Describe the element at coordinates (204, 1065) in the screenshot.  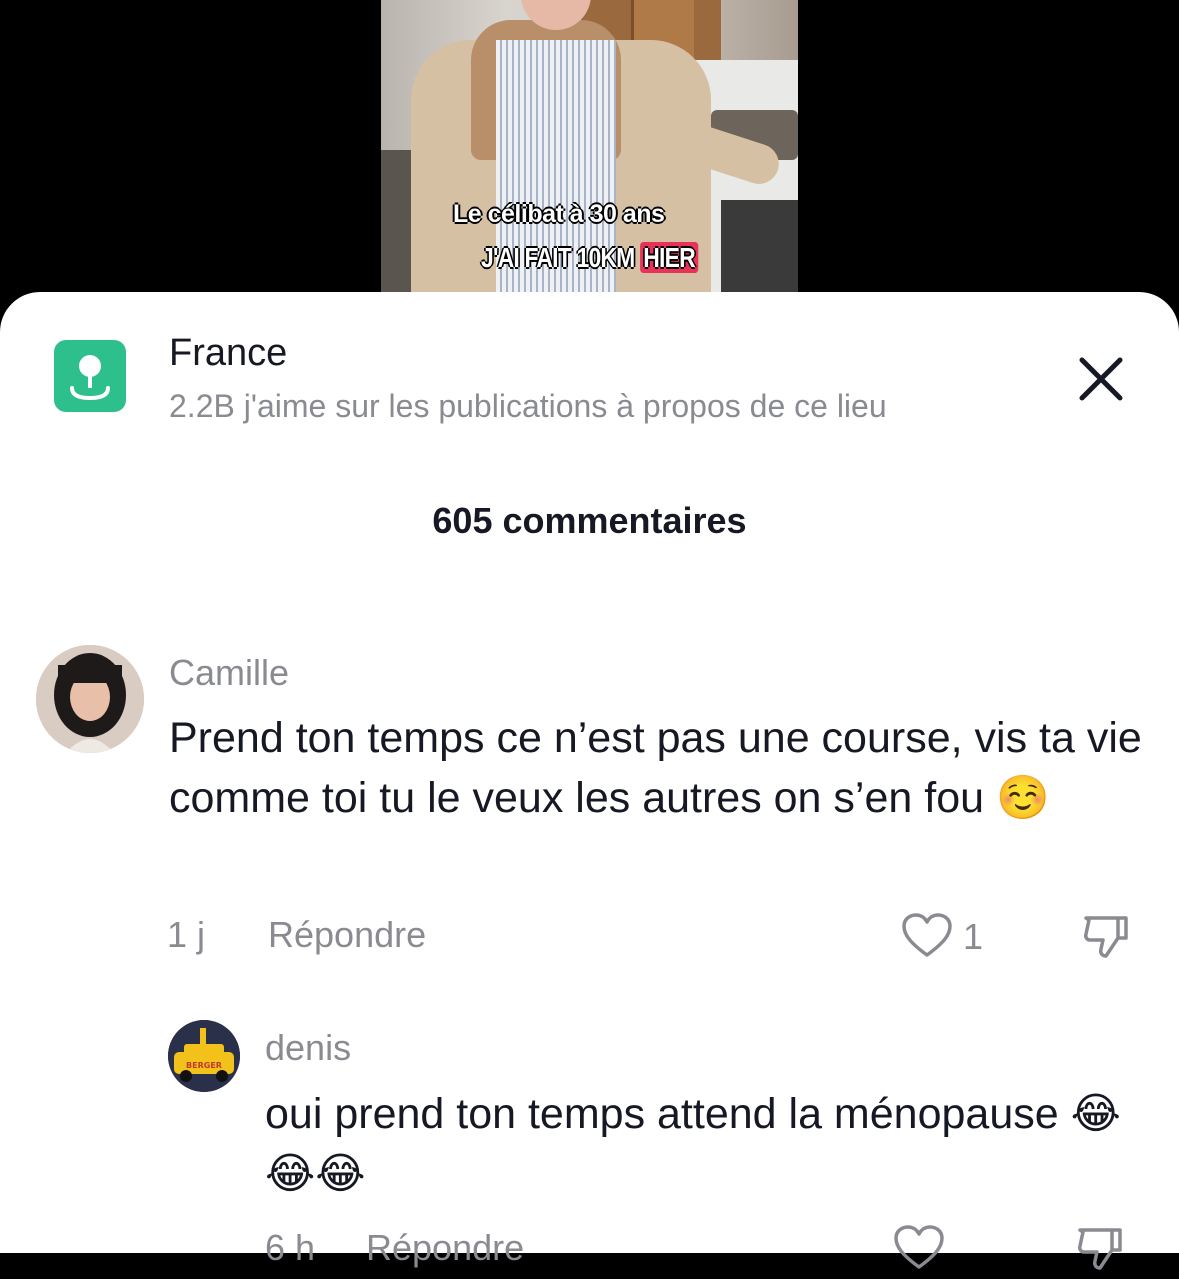
I see `avatar-text: BERGER` at that location.